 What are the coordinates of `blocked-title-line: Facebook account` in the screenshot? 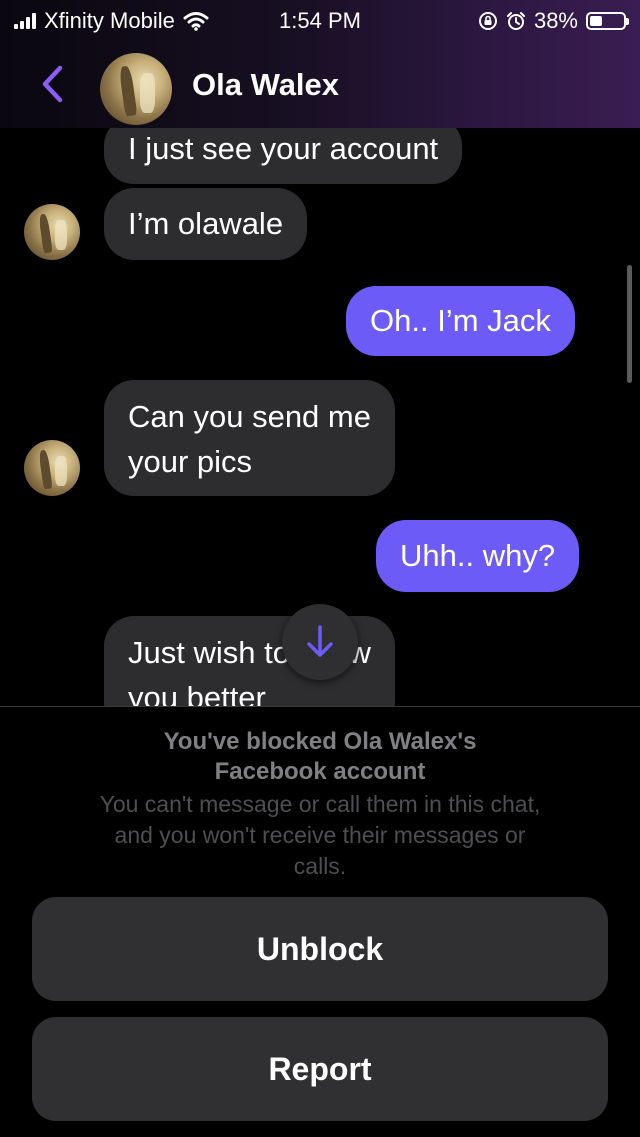 It's located at (320, 771).